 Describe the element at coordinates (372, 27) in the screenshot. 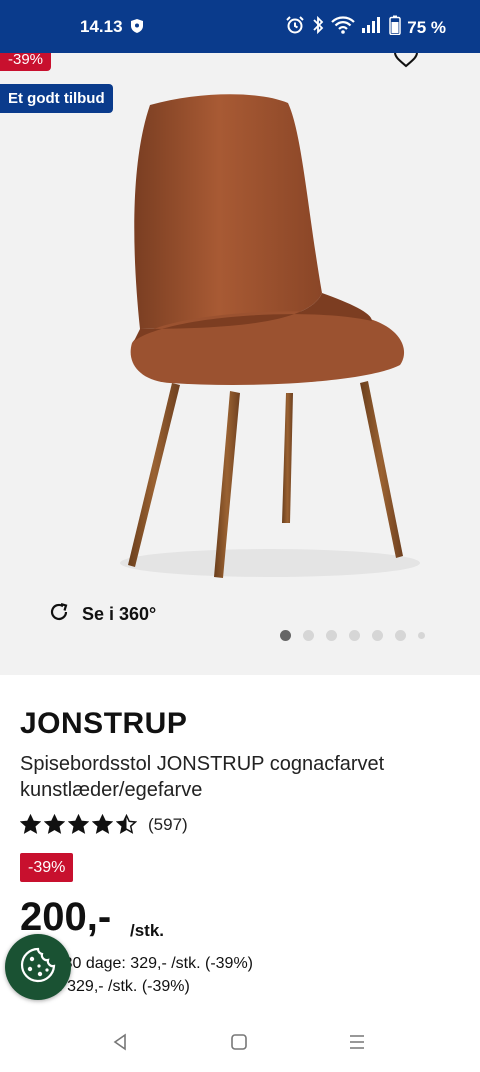

I see `signal-icon` at that location.